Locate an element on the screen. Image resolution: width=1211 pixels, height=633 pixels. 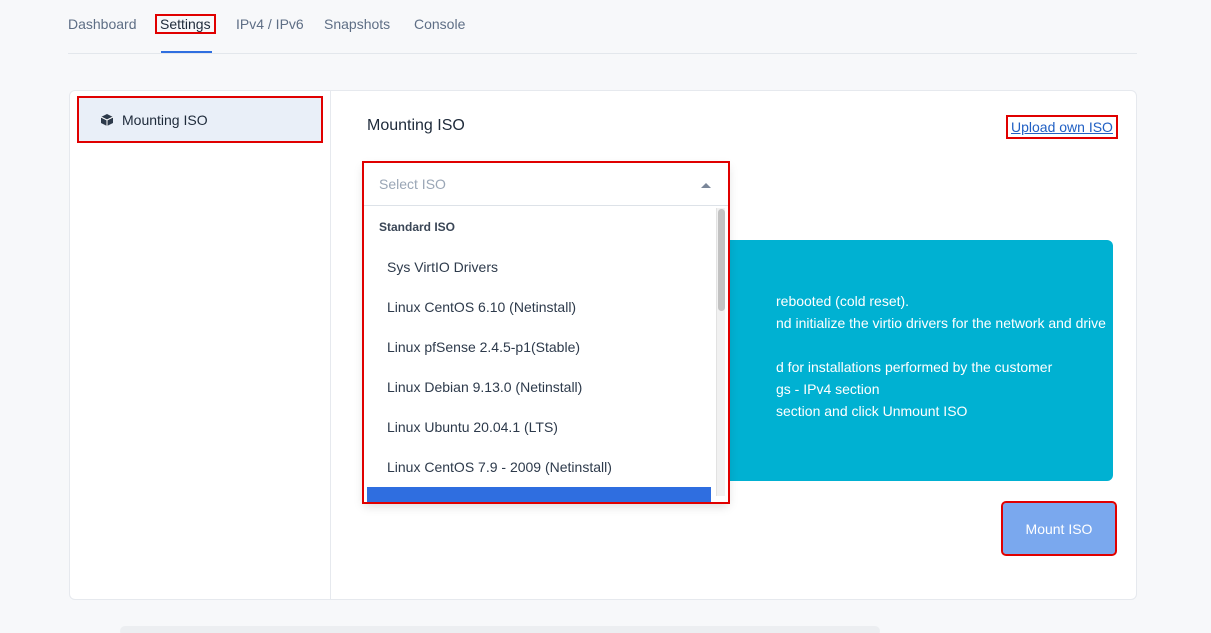
tab-dashboard: Dashboard is located at coordinates (102, 24).